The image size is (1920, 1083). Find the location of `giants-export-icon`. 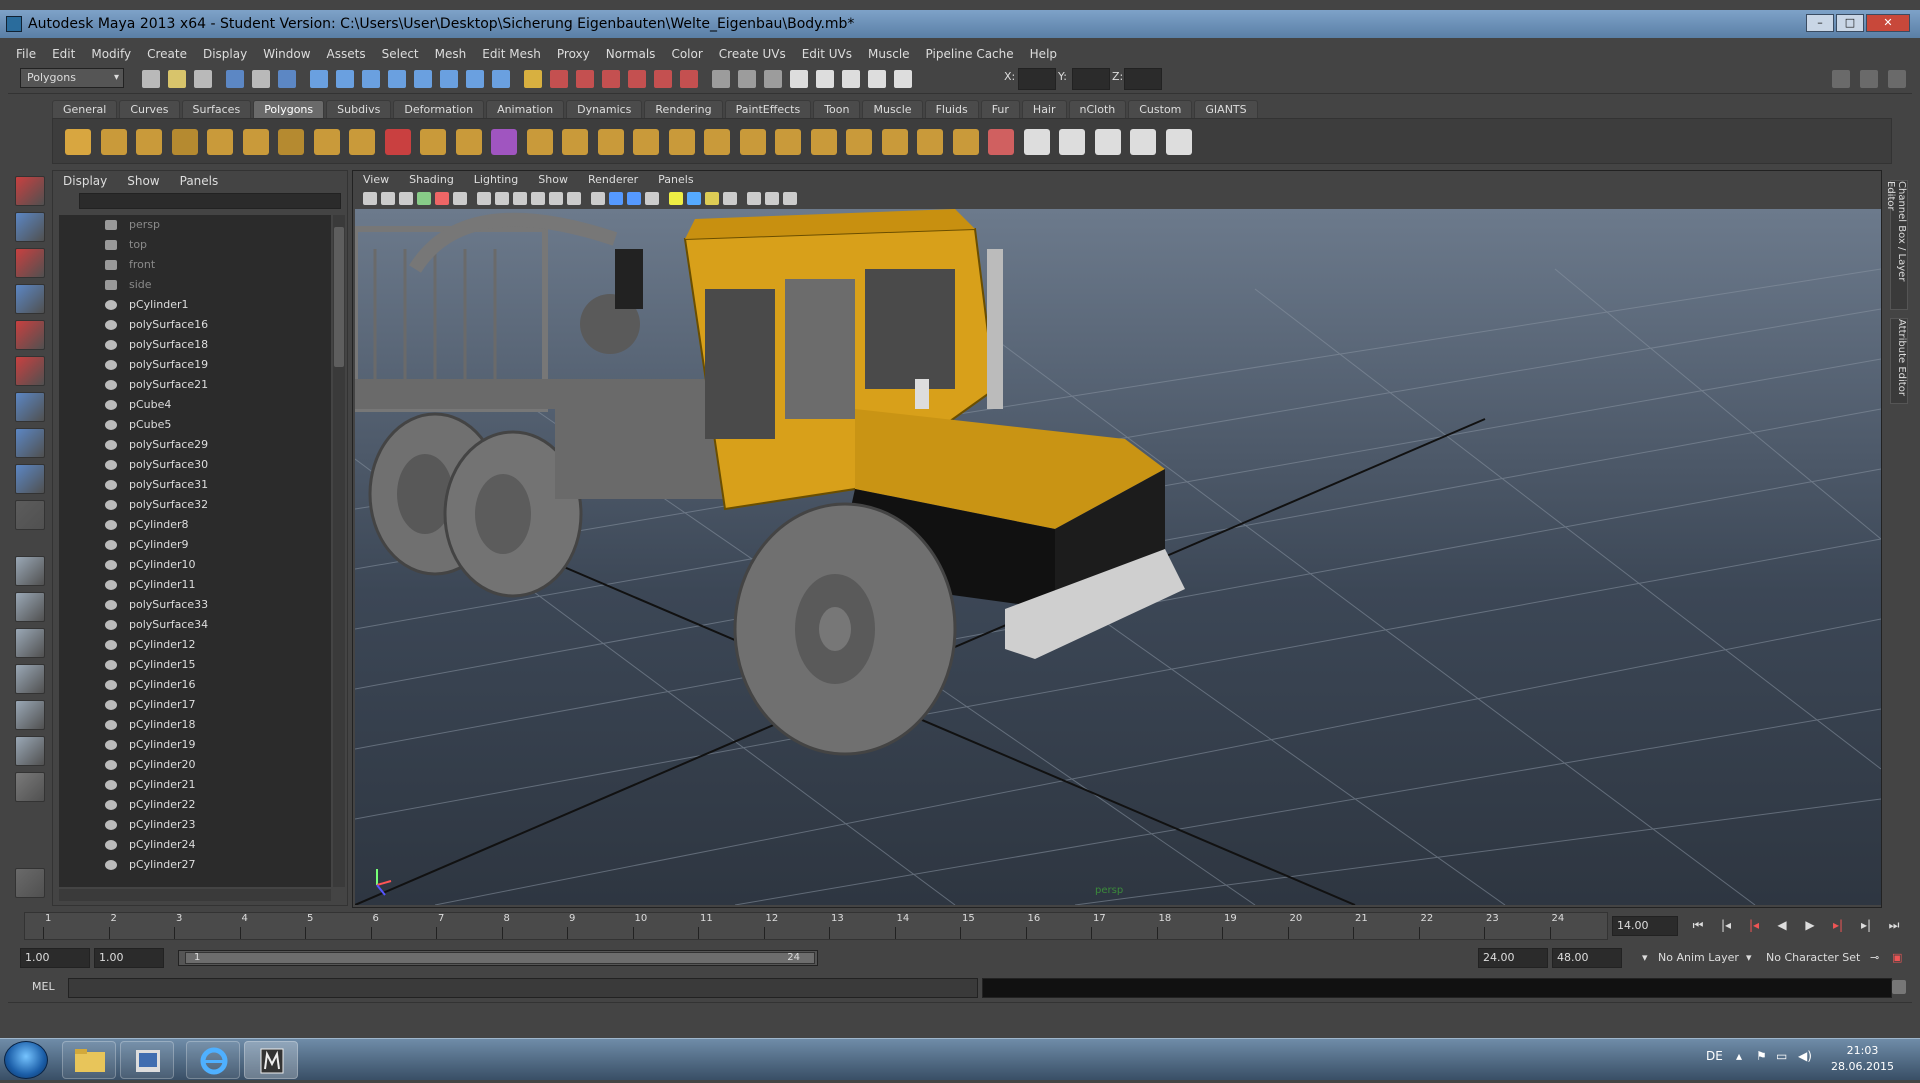

giants-export-icon is located at coordinates (1036, 142).